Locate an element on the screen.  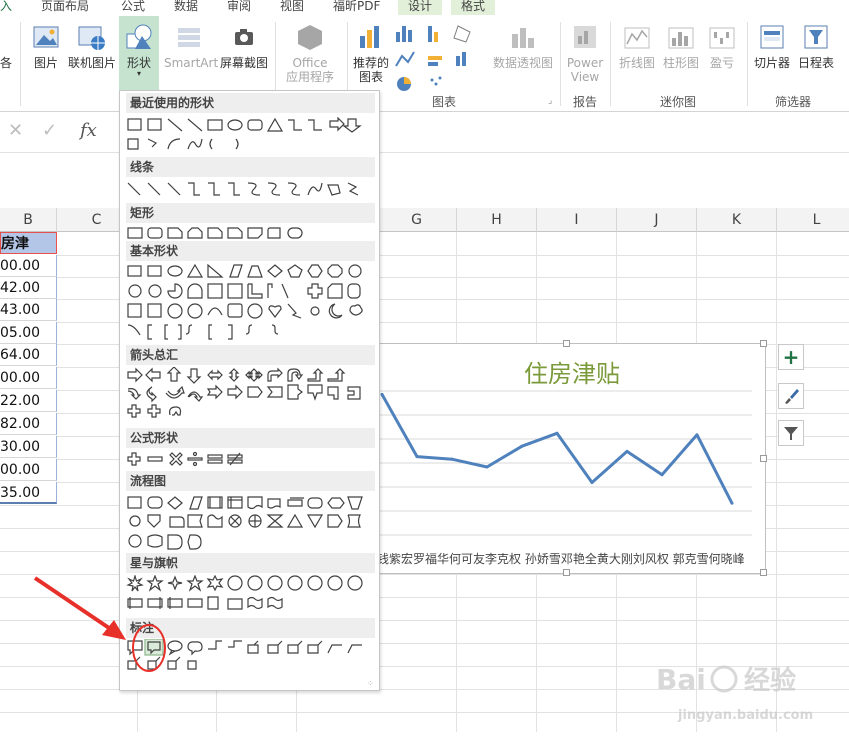
office-cube-icon is located at coordinates (310, 37).